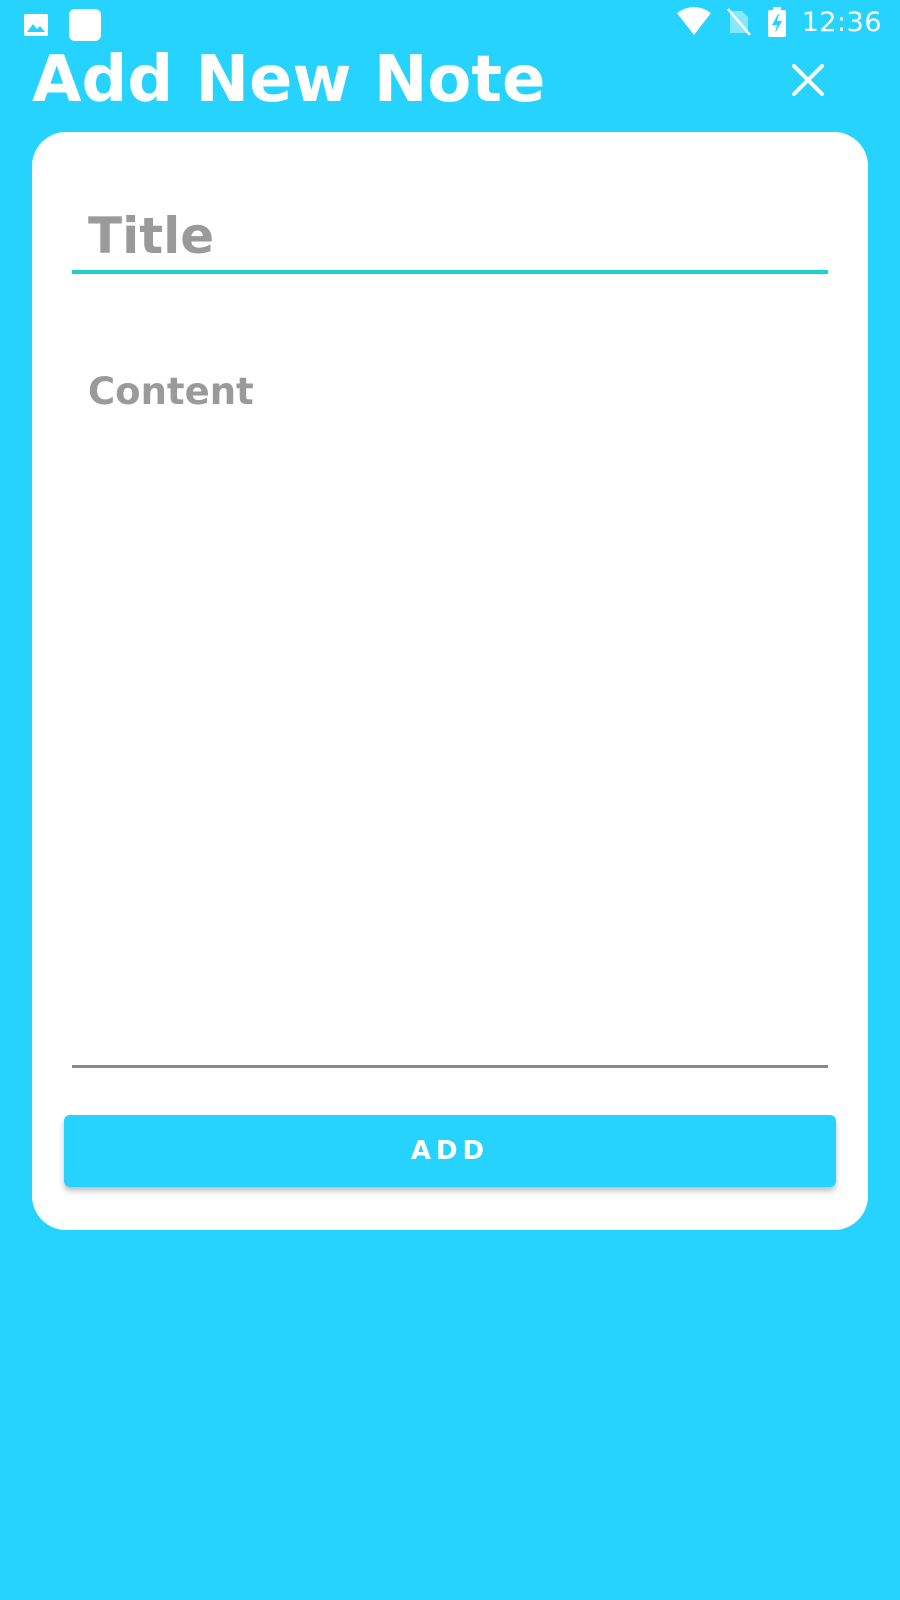 The image size is (900, 1600). I want to click on status-left-icons, so click(62, 25).